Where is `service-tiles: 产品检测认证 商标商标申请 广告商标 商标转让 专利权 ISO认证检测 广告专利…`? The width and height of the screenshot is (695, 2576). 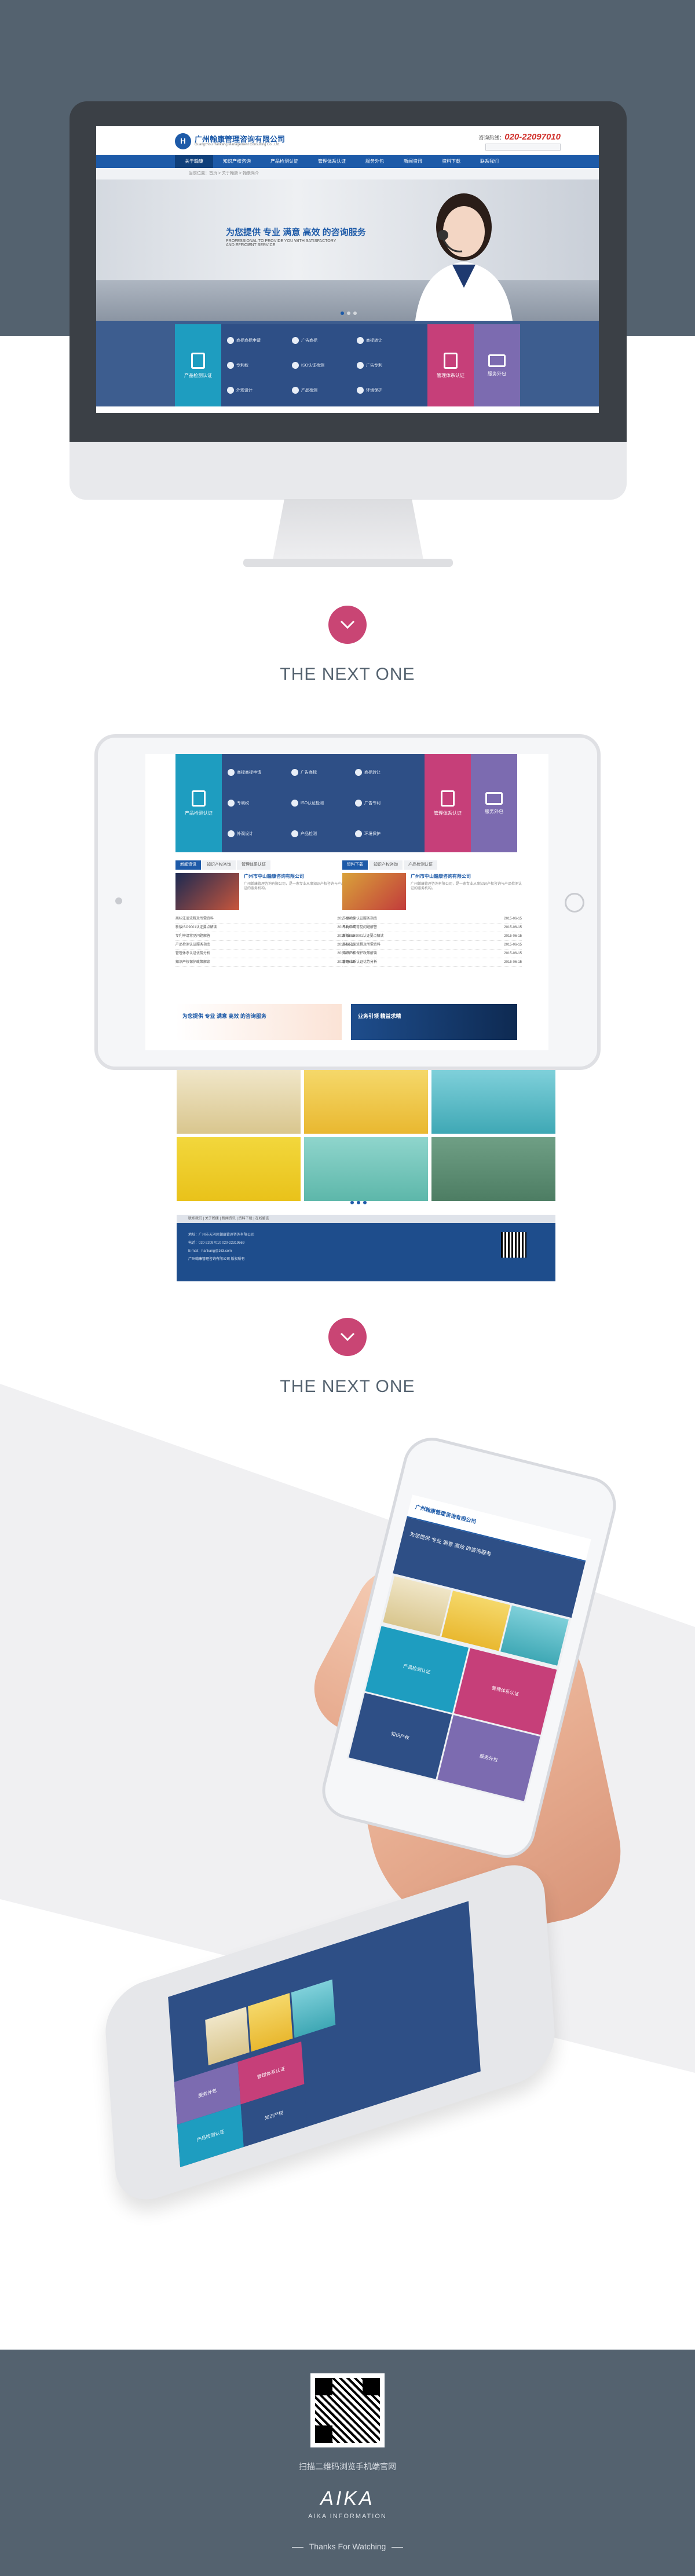
service-tiles: 产品检测认证 商标商标申请 广告商标 商标转让 专利权 ISO认证检测 广告专利… is located at coordinates (348, 365).